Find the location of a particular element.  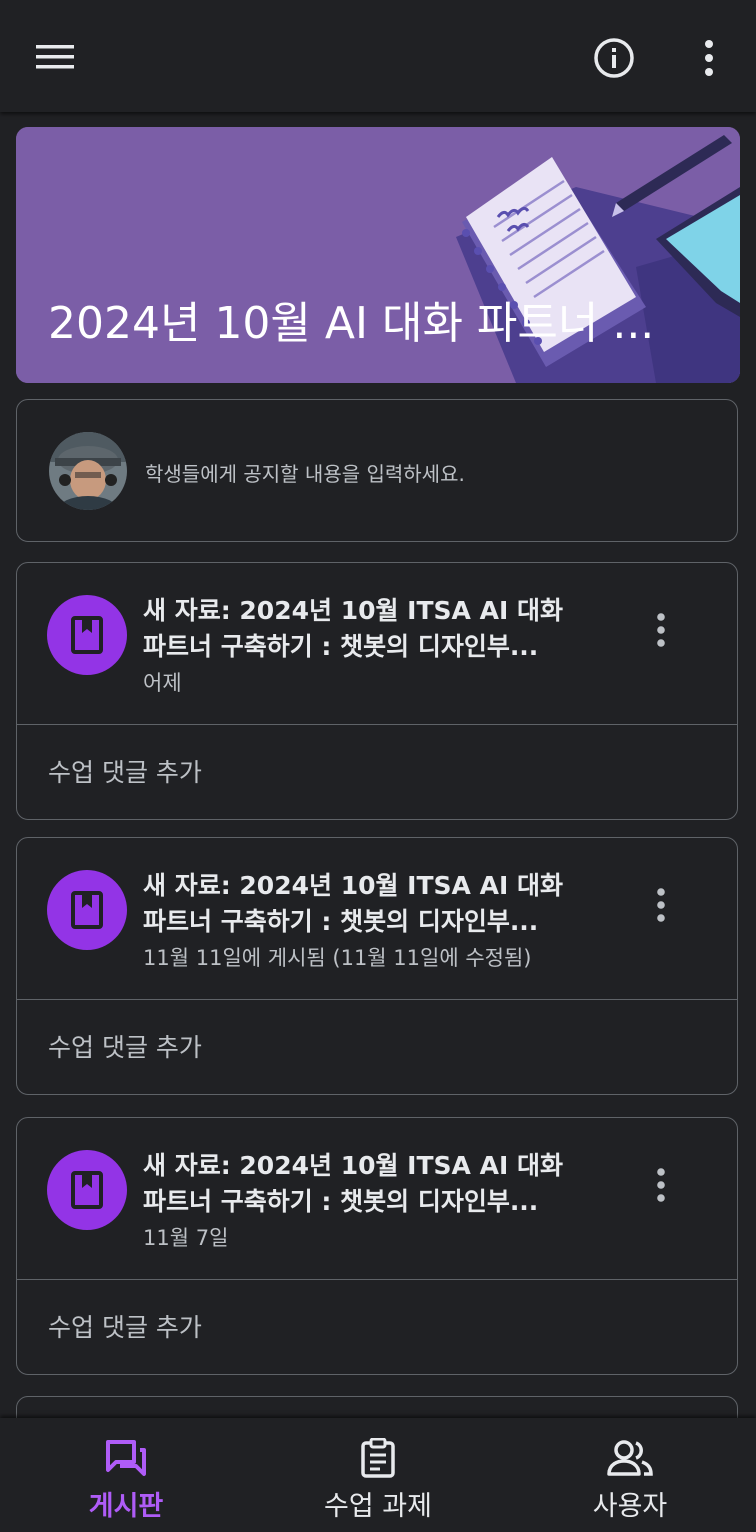

nav-classwork: 수업 과제 is located at coordinates (378, 1475).